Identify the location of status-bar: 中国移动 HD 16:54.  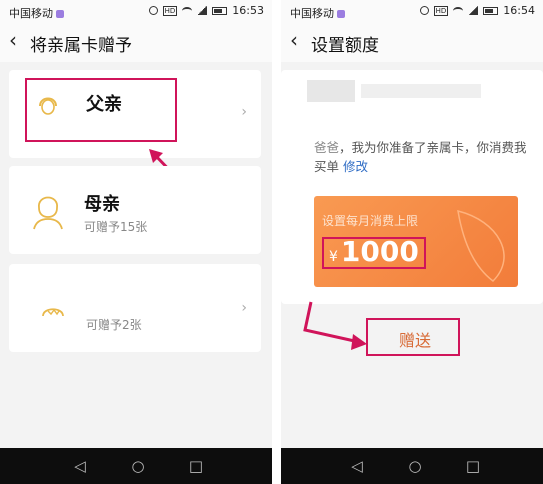
(412, 11).